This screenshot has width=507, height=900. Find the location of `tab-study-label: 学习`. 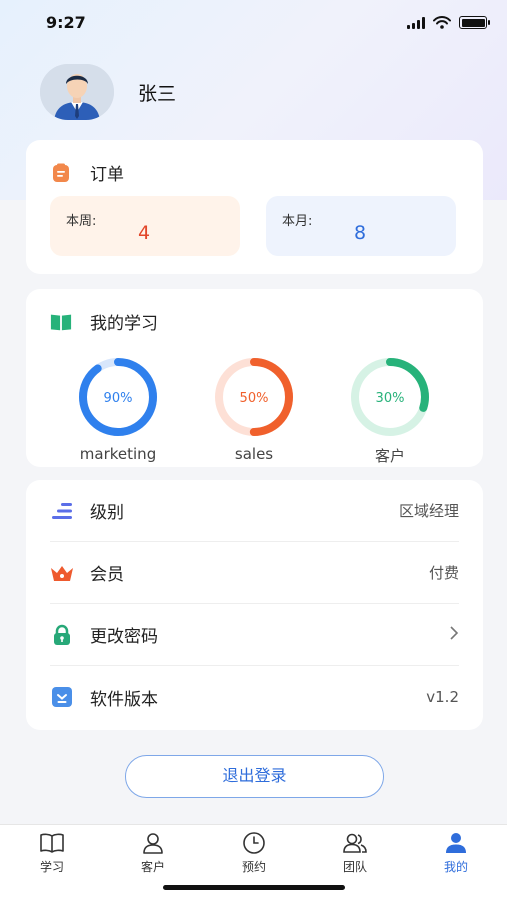

tab-study-label: 学习 is located at coordinates (51, 867).